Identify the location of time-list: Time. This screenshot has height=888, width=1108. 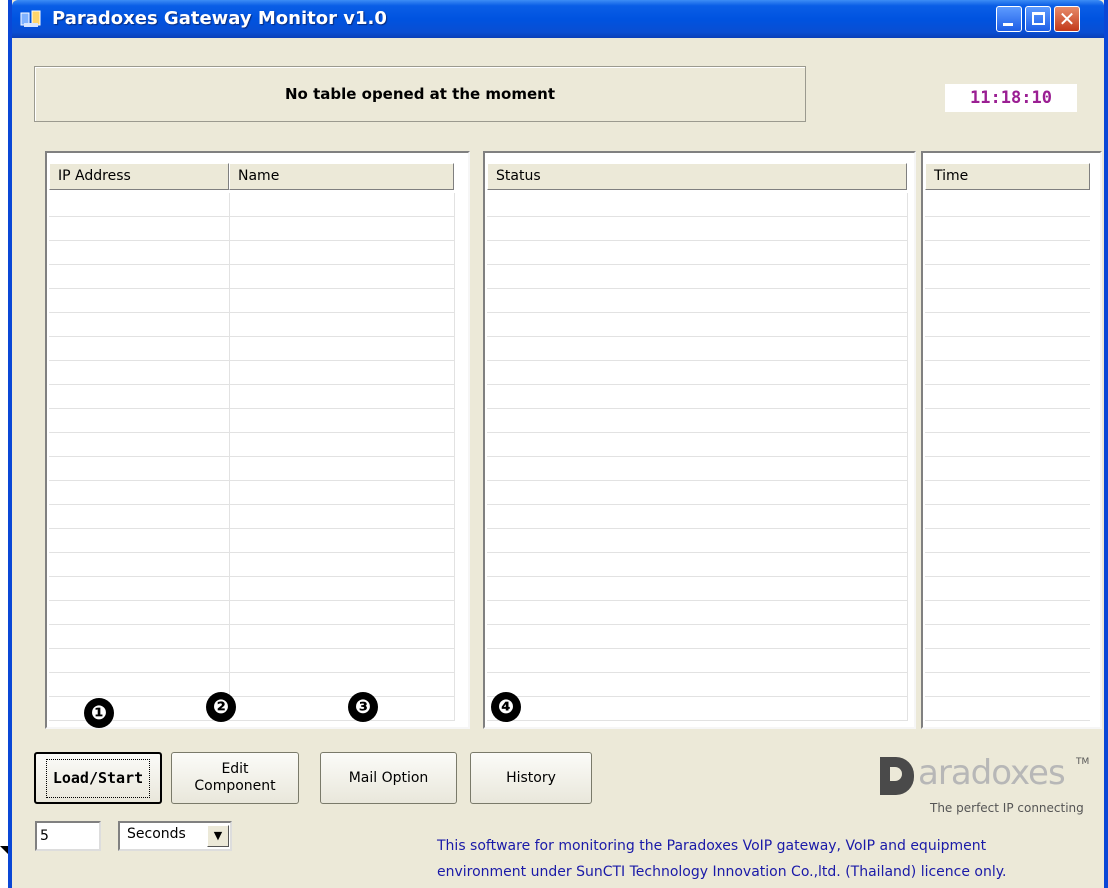
(1011, 440).